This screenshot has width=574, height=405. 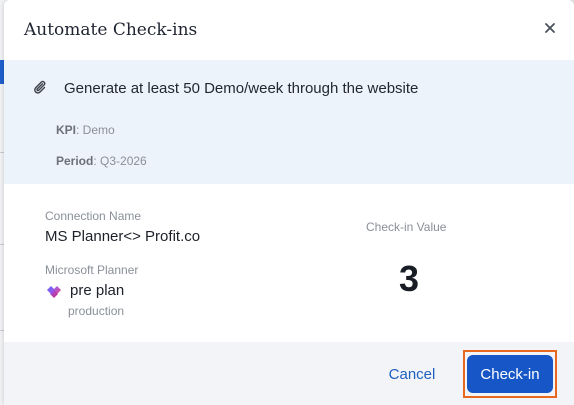 What do you see at coordinates (40, 87) in the screenshot?
I see `paperclip-icon` at bounding box center [40, 87].